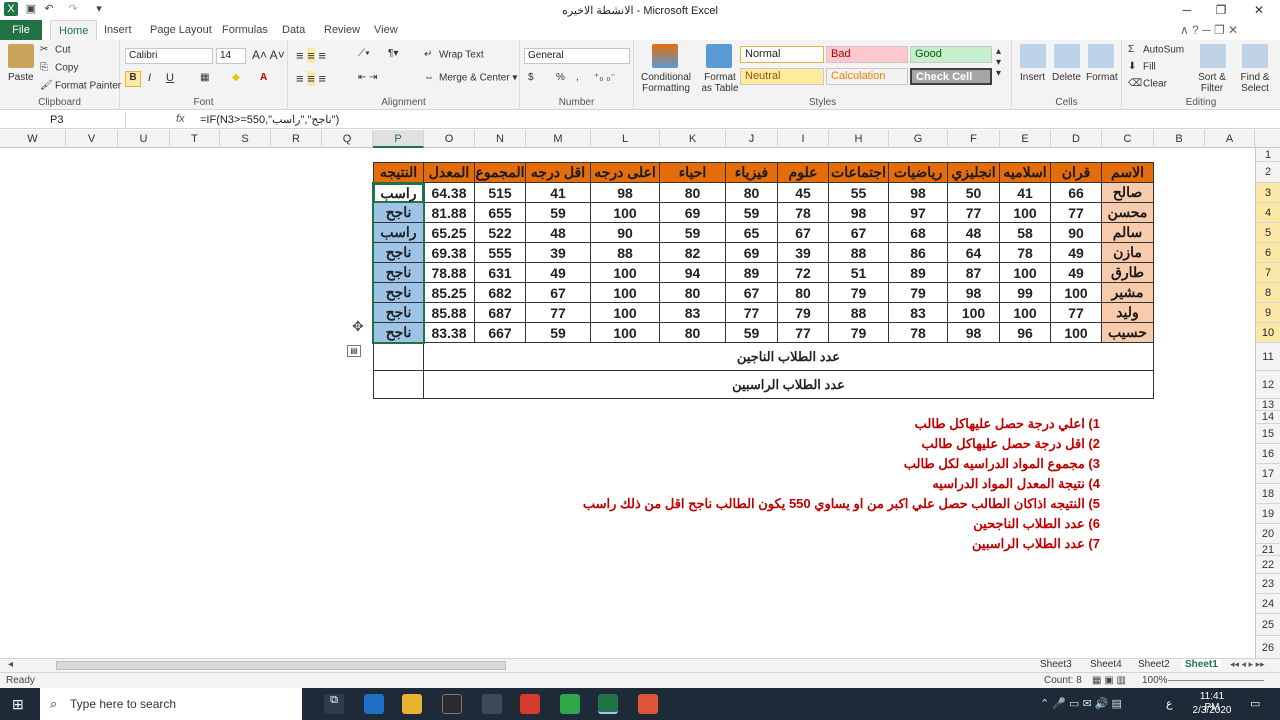  What do you see at coordinates (1255, 703) in the screenshot?
I see `notifications-icon: ▭` at bounding box center [1255, 703].